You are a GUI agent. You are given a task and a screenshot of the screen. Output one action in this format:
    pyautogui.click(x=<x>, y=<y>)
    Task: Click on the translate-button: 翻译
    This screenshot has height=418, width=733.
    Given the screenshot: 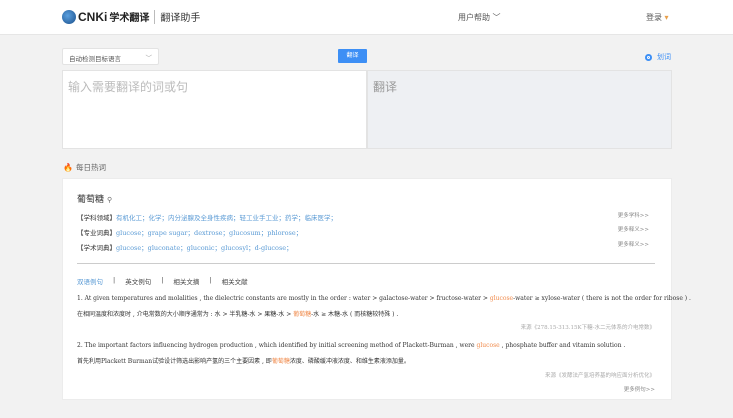 What is the action you would take?
    pyautogui.click(x=352, y=56)
    